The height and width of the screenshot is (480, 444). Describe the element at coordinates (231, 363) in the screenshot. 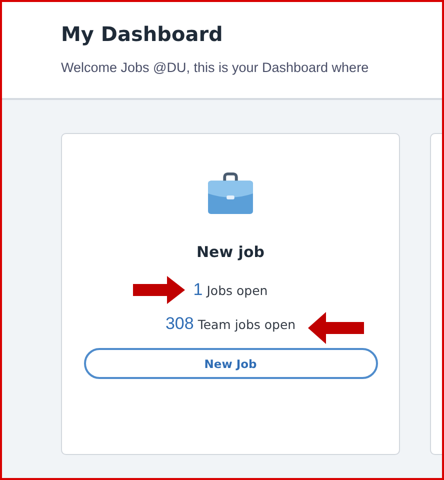

I see `new-job-button: New Job` at that location.